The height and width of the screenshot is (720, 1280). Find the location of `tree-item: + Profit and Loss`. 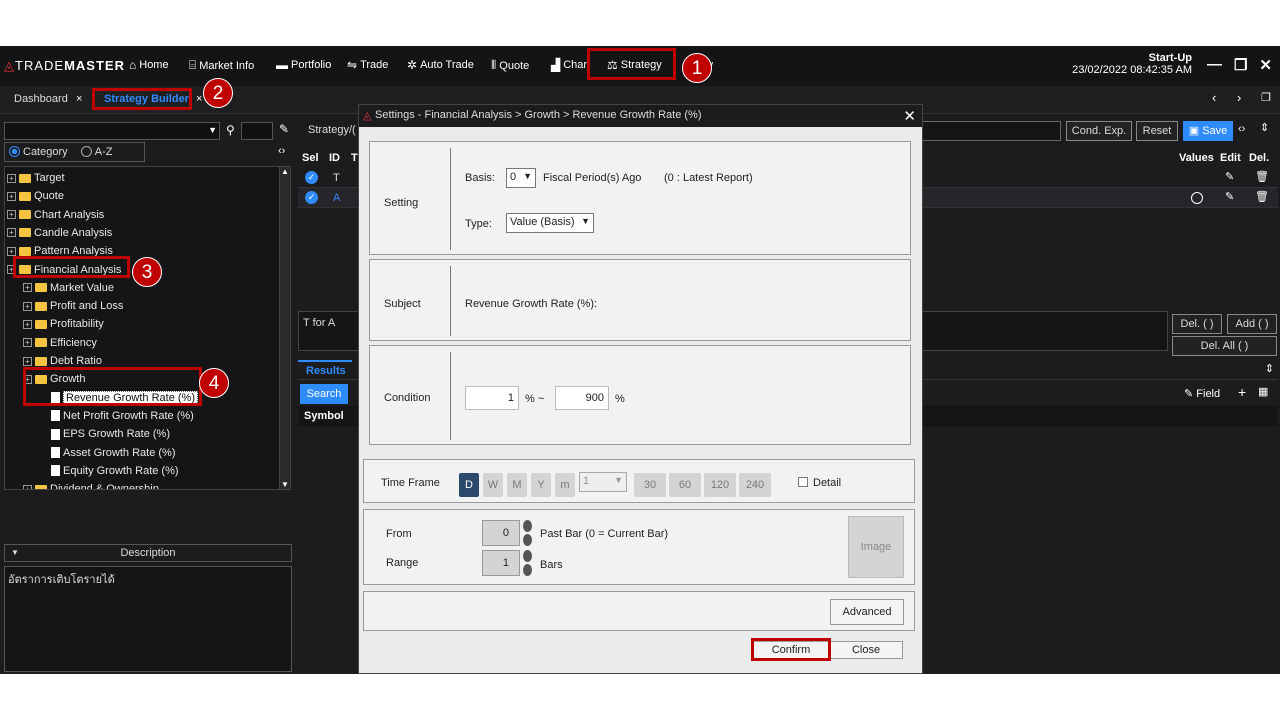

tree-item: + Profit and Loss is located at coordinates (73, 306).